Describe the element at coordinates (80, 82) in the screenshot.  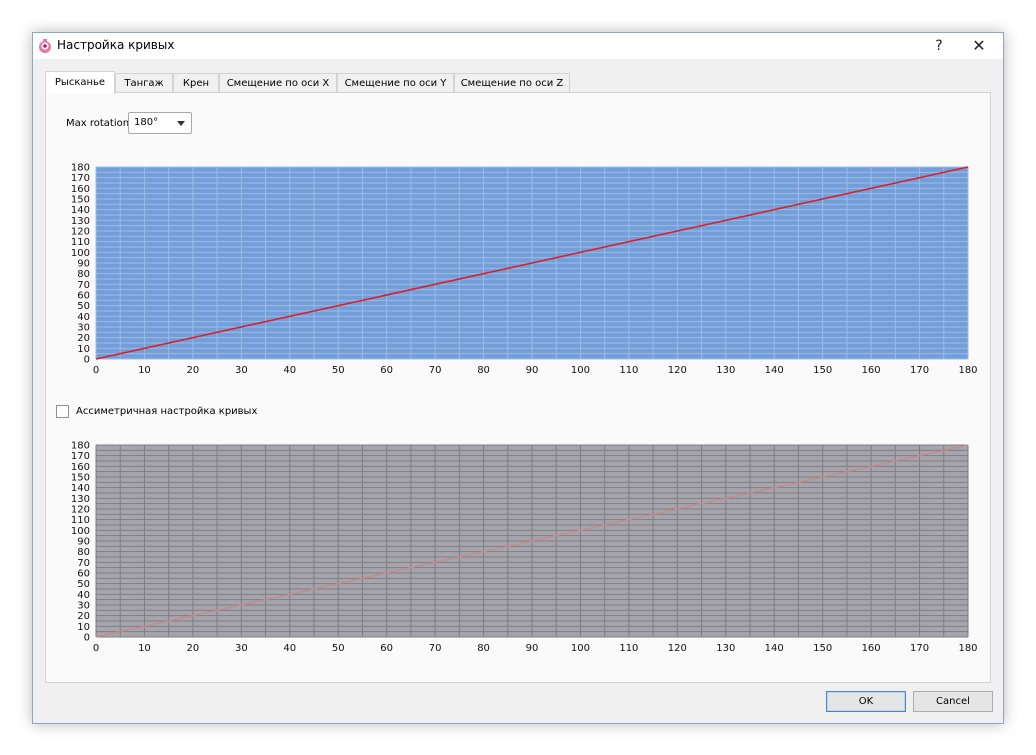
I see `tab-yaw: Рысканье` at that location.